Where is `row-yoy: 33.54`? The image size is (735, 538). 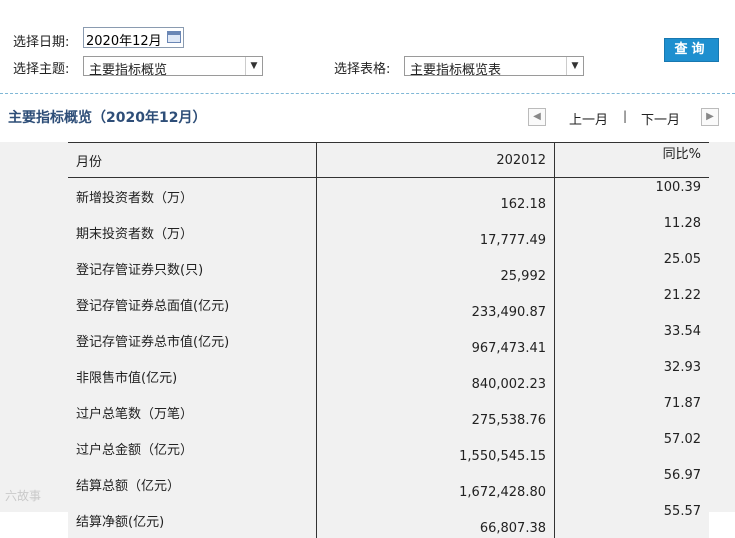
row-yoy: 33.54 is located at coordinates (682, 331).